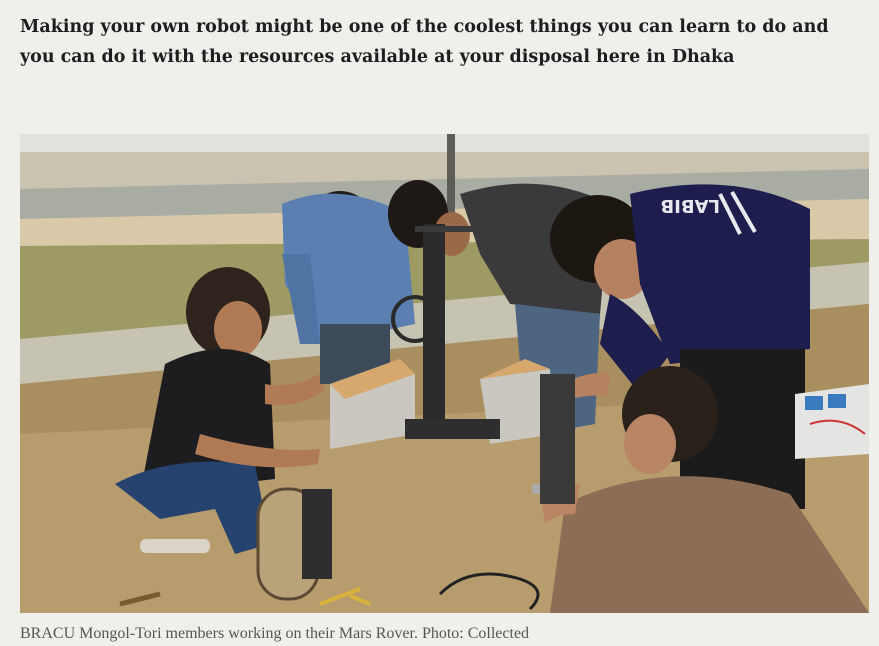  Describe the element at coordinates (690, 205) in the screenshot. I see `jersey-text: LABIB` at that location.